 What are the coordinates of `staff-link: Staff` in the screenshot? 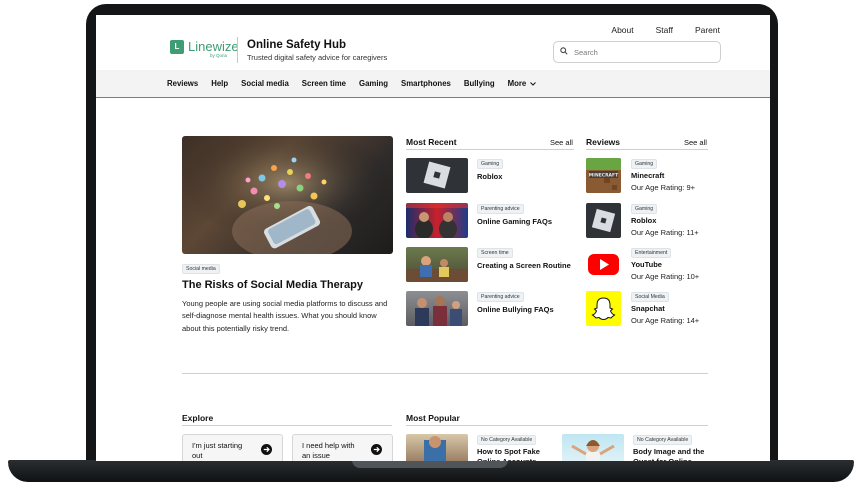 It's located at (664, 30).